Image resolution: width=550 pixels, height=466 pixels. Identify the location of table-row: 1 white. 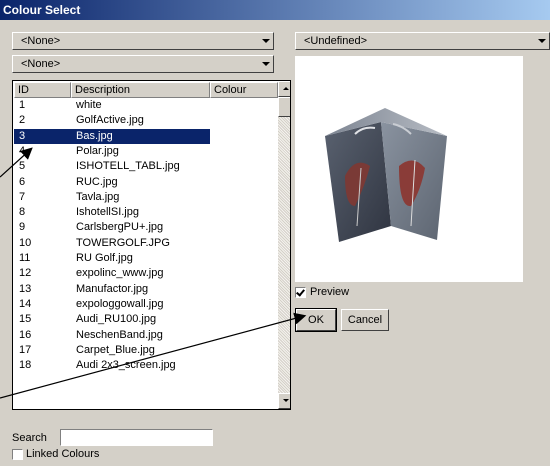
(146, 105).